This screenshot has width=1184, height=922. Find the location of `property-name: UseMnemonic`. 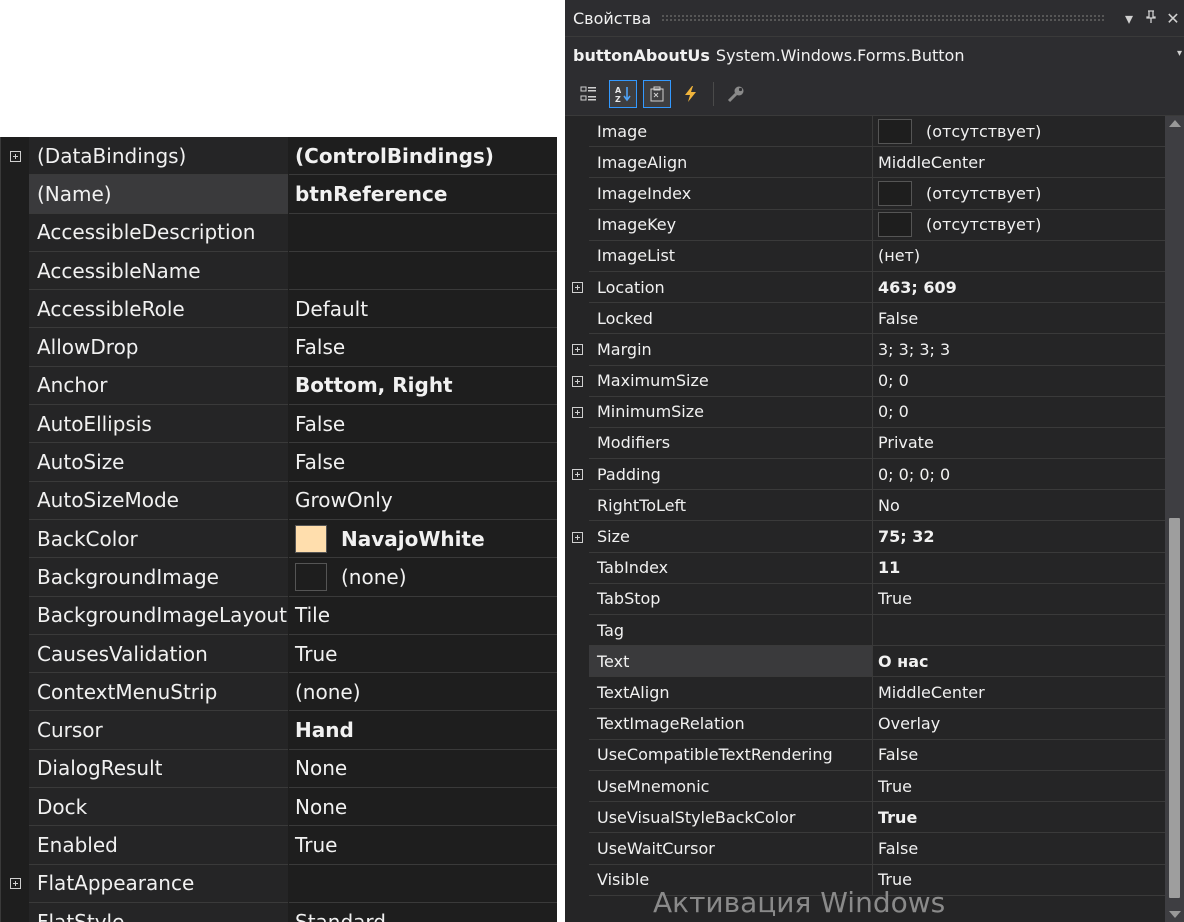

property-name: UseMnemonic is located at coordinates (730, 786).